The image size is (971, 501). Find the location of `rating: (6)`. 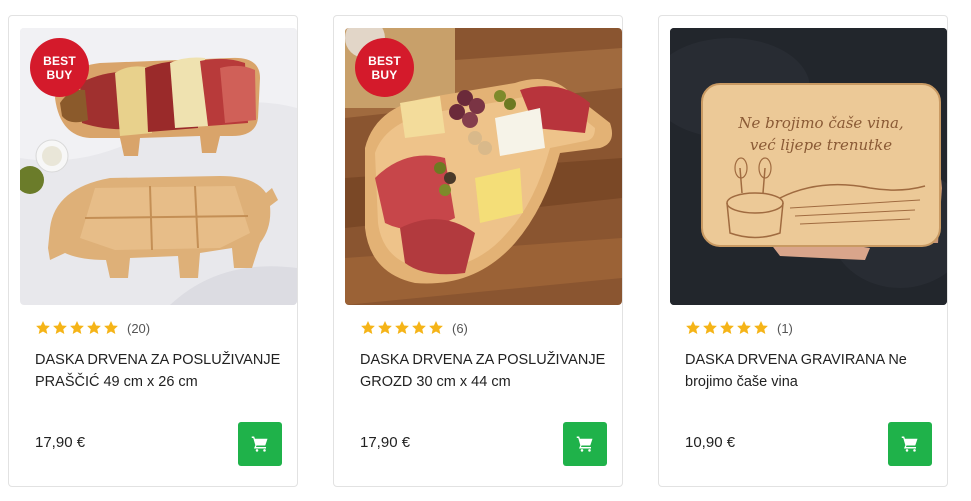

rating: (6) is located at coordinates (414, 328).